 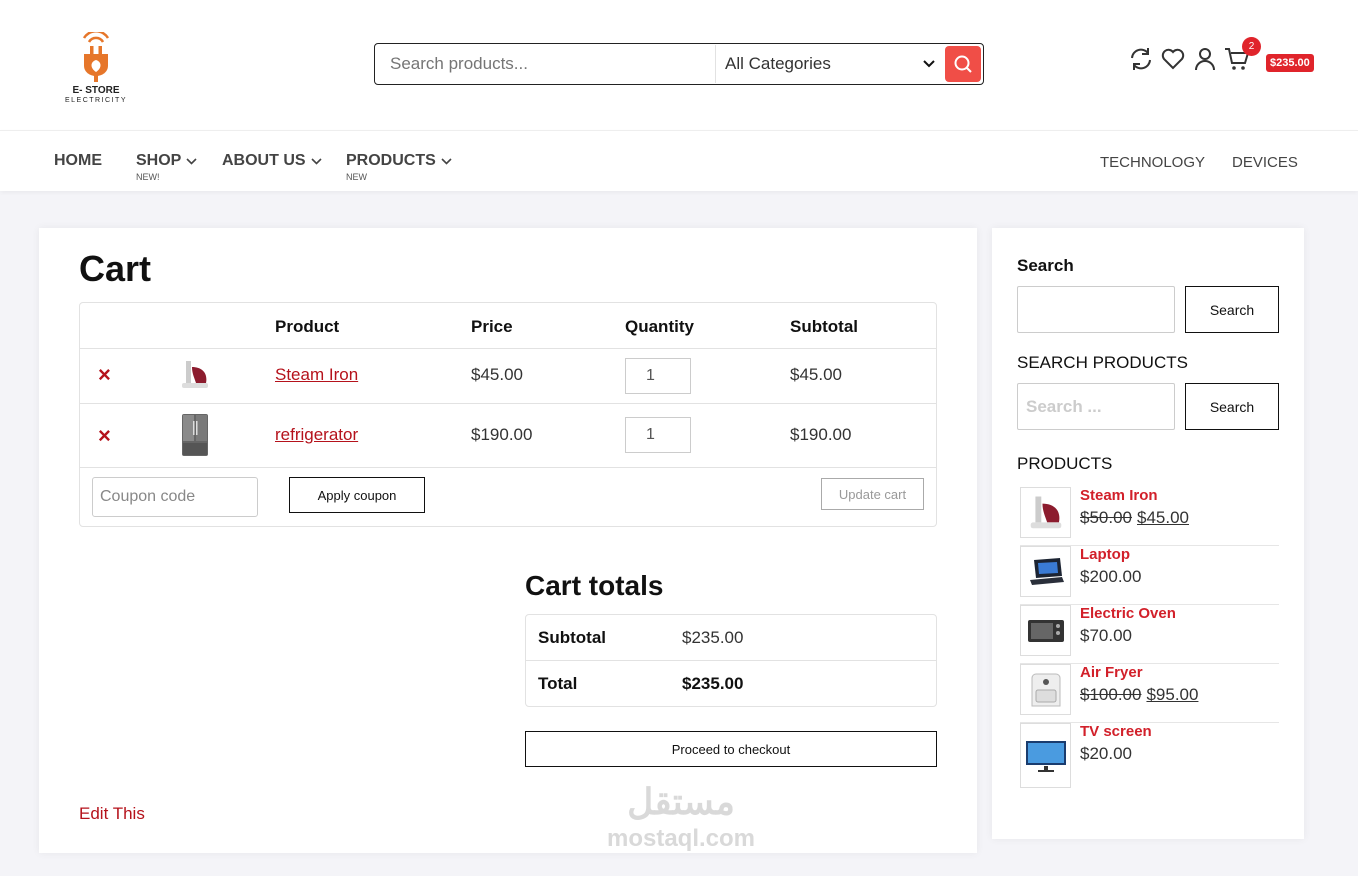 What do you see at coordinates (316, 435) in the screenshot?
I see `product-link-refrigerator: refrigerator` at bounding box center [316, 435].